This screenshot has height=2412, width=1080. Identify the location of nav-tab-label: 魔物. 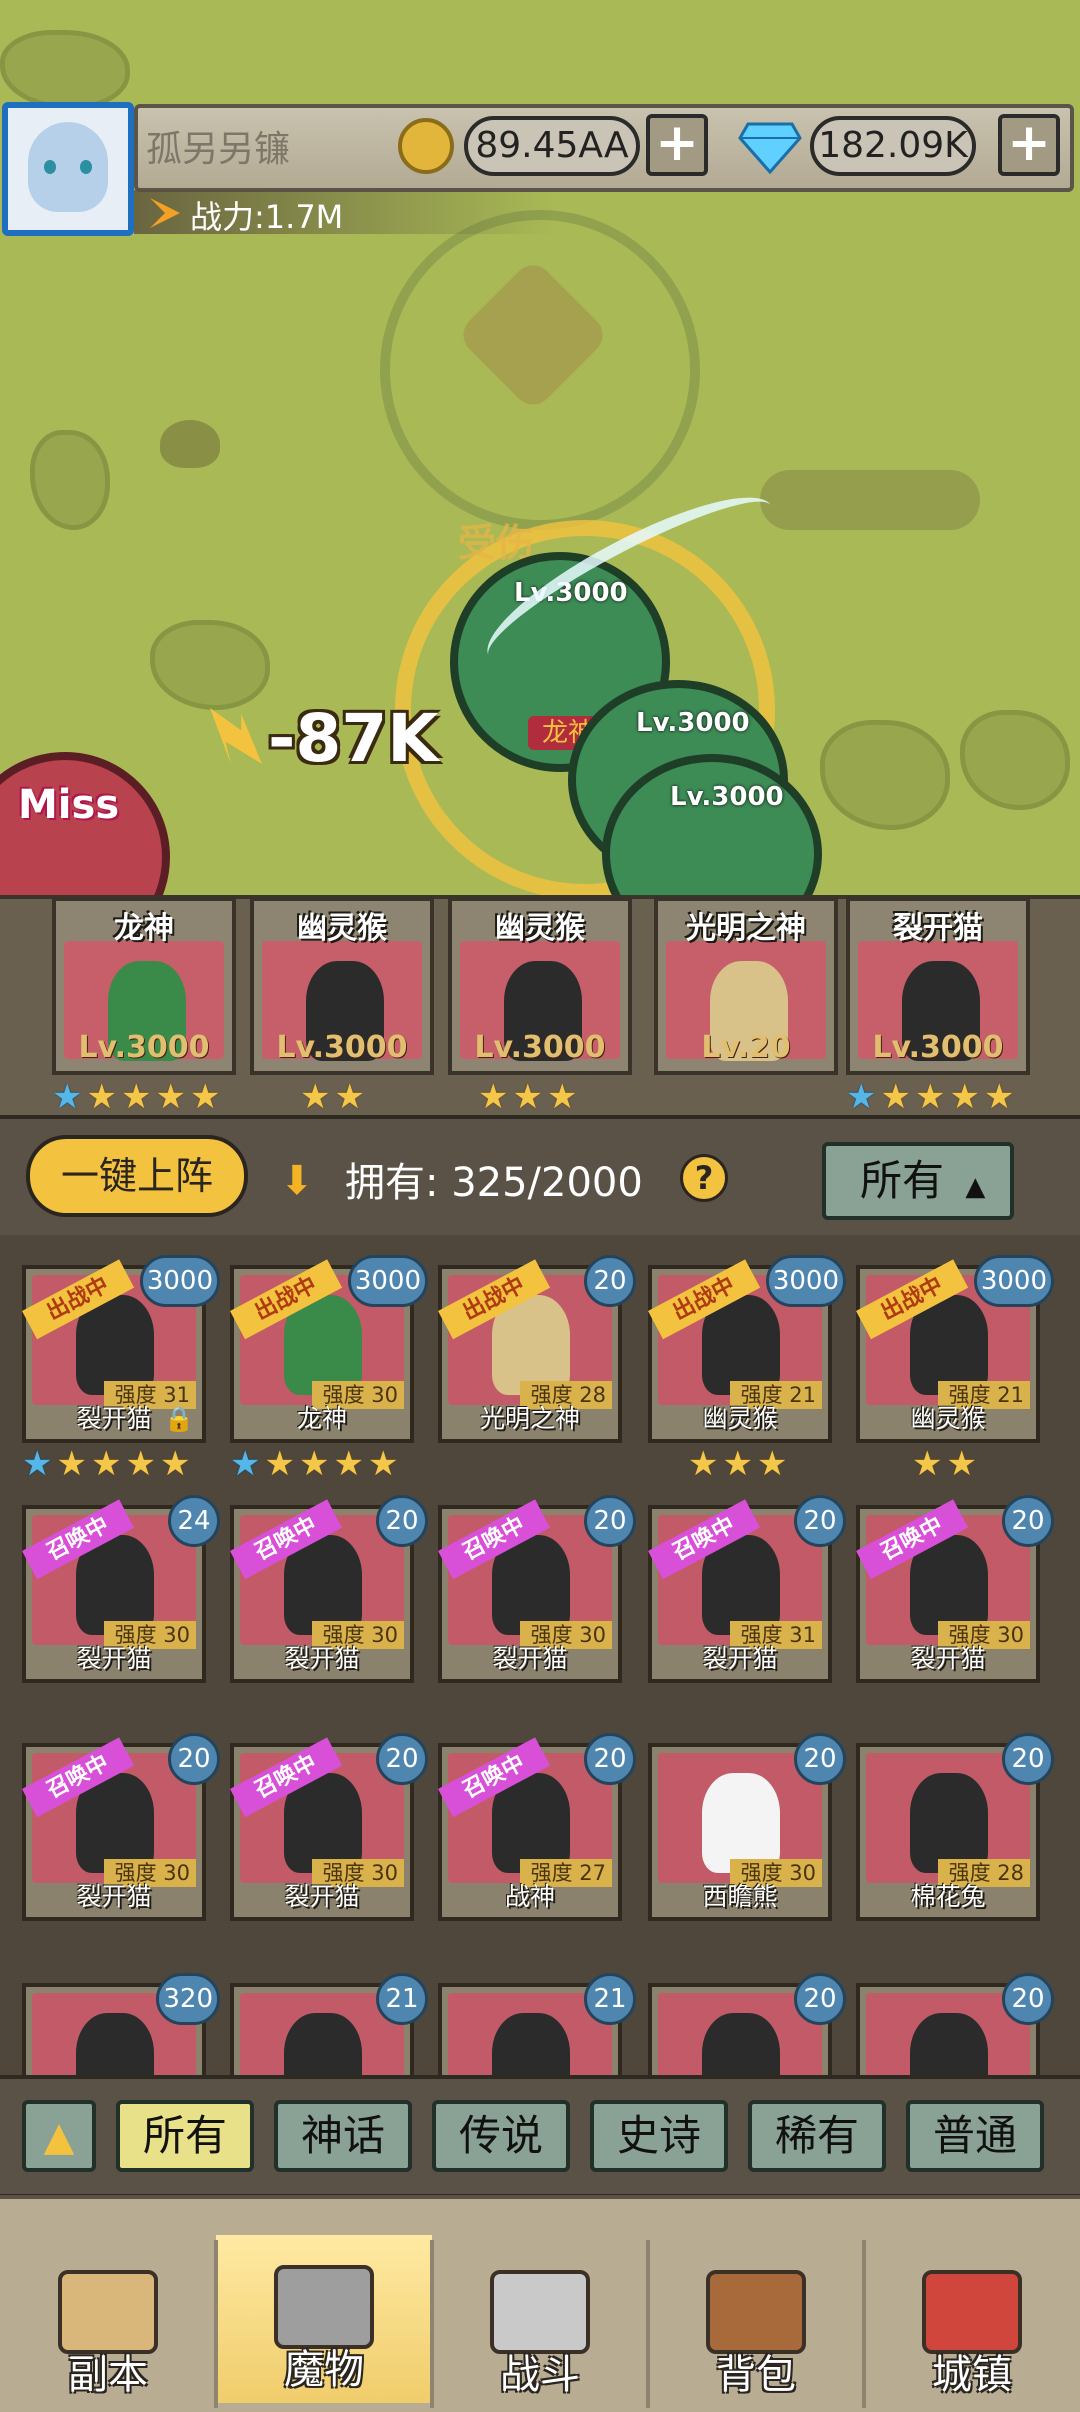
(324, 2370).